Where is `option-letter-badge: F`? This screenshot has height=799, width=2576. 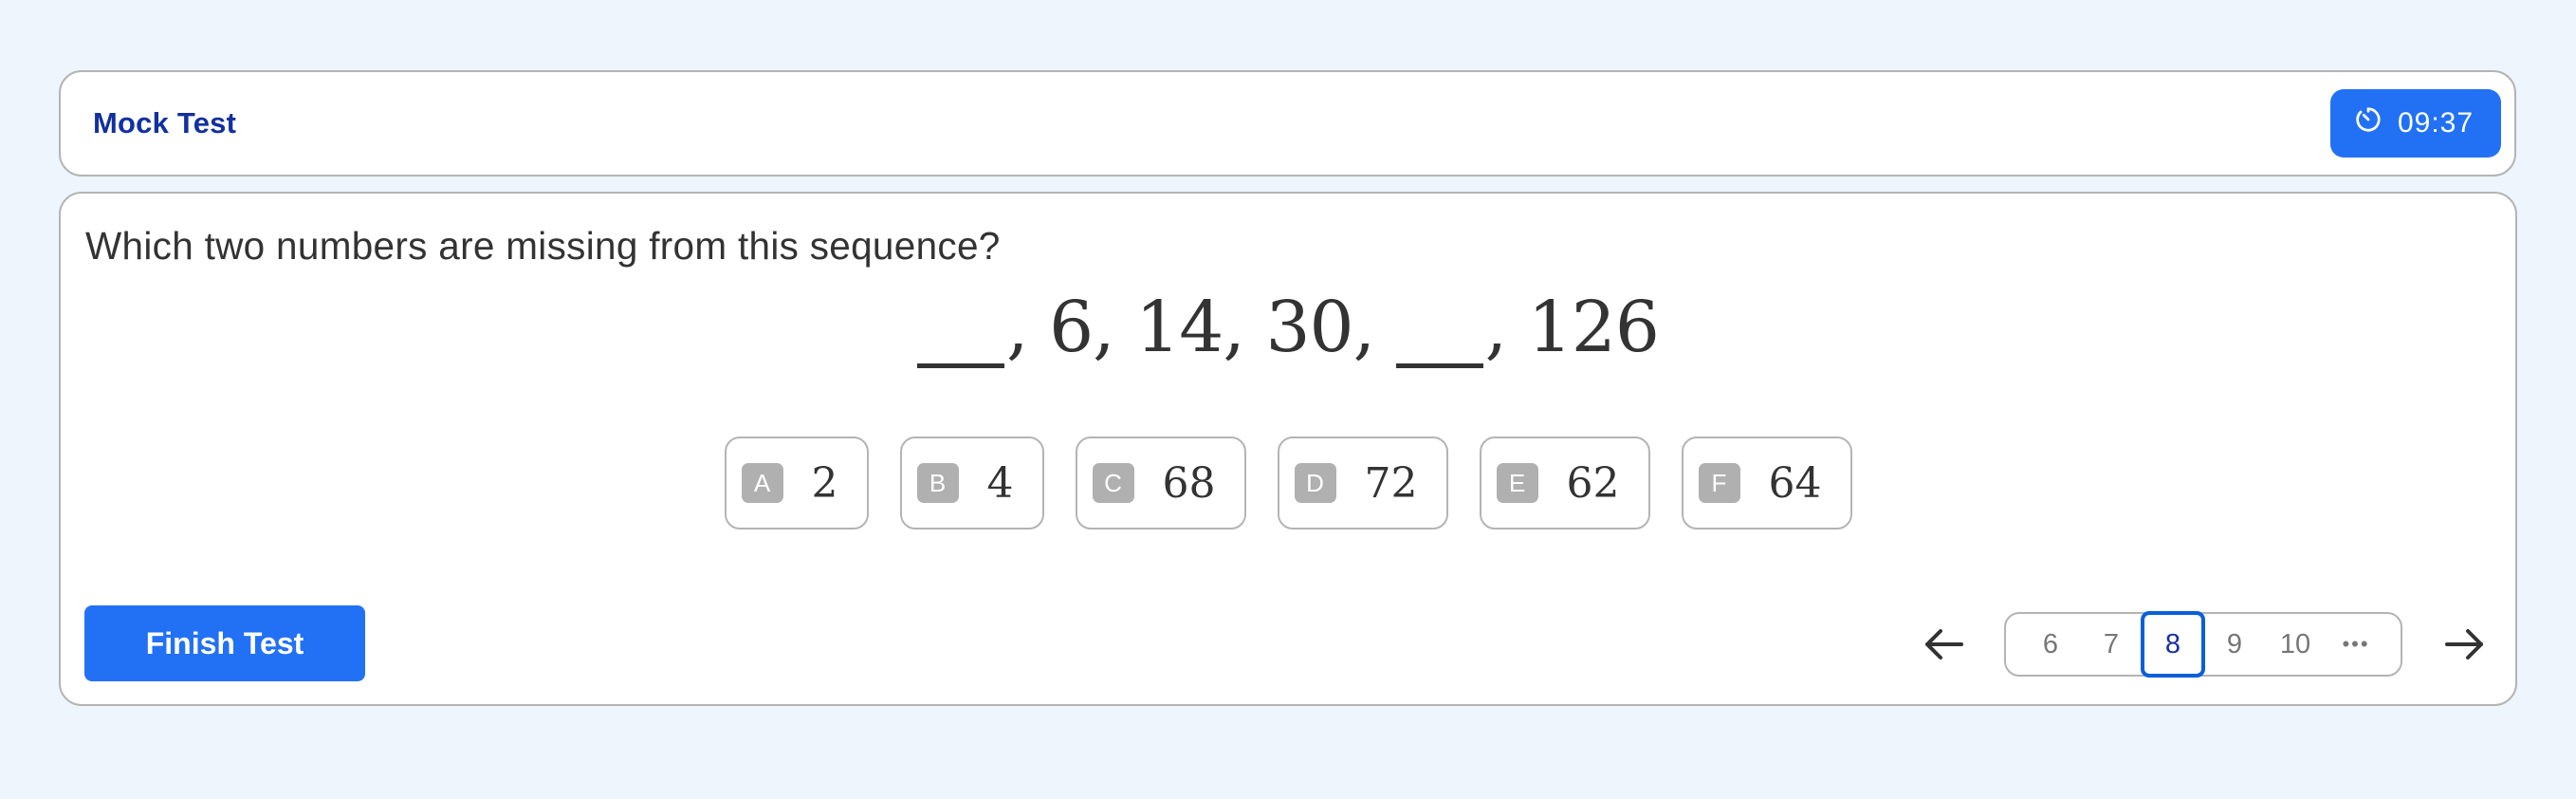 option-letter-badge: F is located at coordinates (1719, 483).